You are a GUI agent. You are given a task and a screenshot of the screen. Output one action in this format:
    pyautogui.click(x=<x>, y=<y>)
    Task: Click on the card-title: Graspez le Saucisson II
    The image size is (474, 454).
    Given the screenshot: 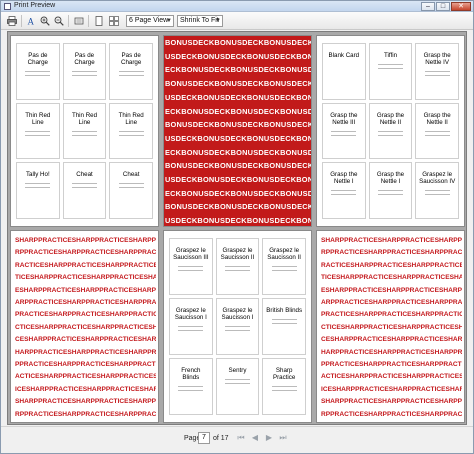 What is the action you would take?
    pyautogui.click(x=284, y=254)
    